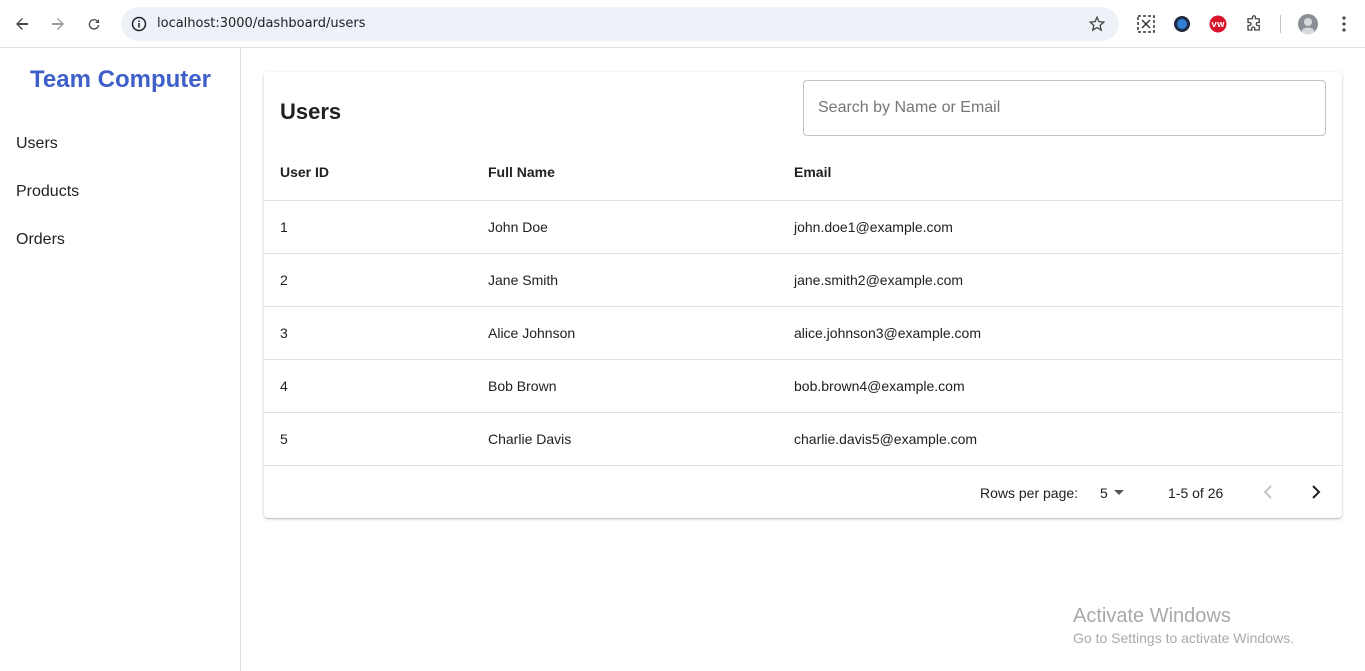 The height and width of the screenshot is (671, 1365). What do you see at coordinates (803, 492) in the screenshot?
I see `table-pagination: Rows per page: 5 1-5 of 26` at bounding box center [803, 492].